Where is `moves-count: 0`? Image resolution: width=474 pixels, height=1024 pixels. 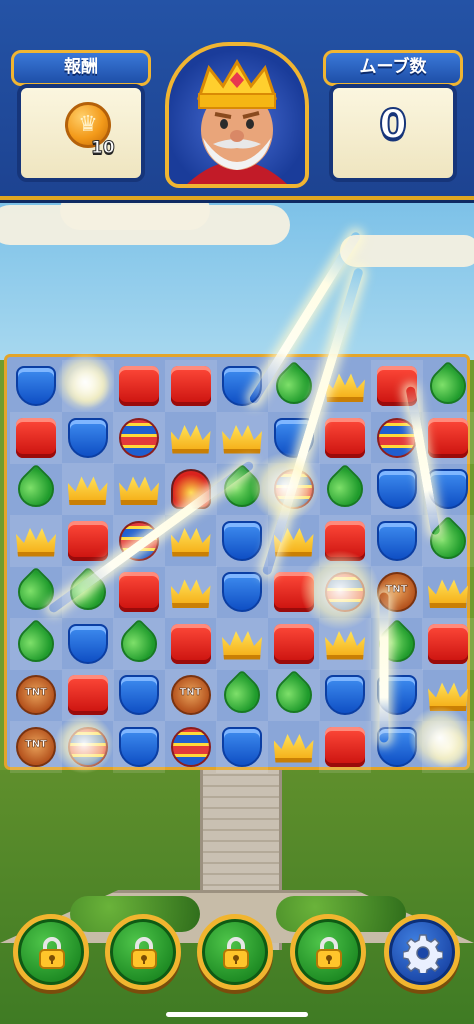 moves-count: 0 is located at coordinates (393, 125).